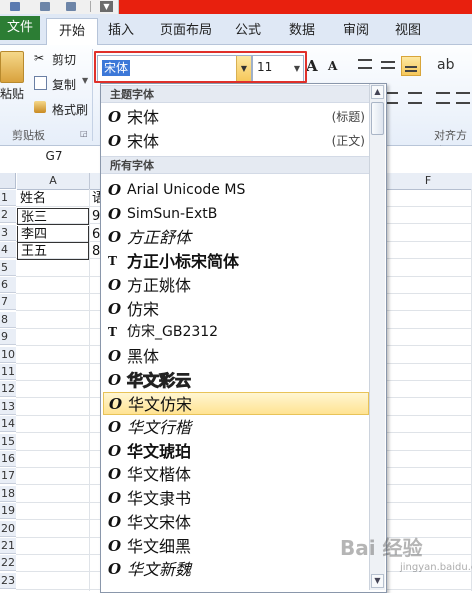 The width and height of the screenshot is (472, 593). What do you see at coordinates (8, 406) in the screenshot?
I see `row-header: 13` at bounding box center [8, 406].